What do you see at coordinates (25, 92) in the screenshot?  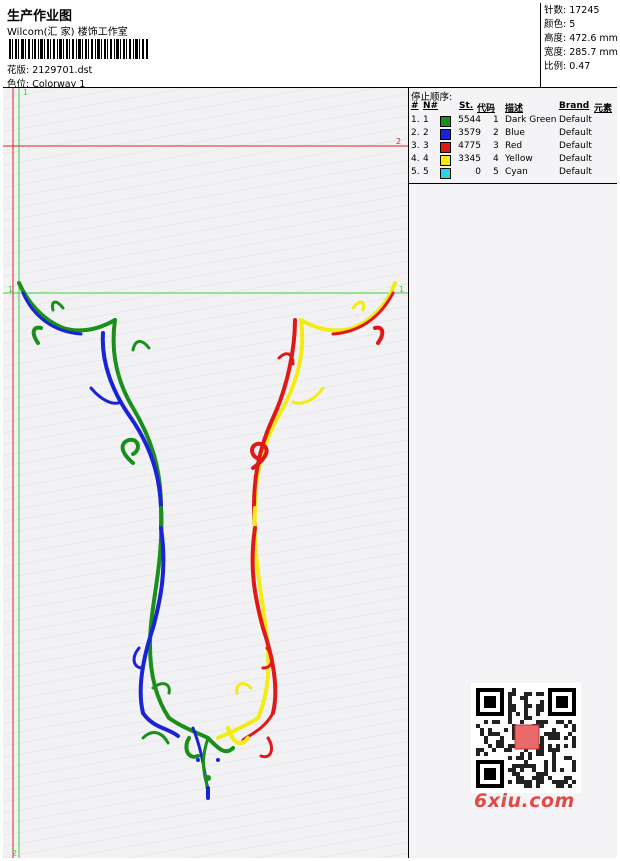 I see `guide-label-top: 1` at bounding box center [25, 92].